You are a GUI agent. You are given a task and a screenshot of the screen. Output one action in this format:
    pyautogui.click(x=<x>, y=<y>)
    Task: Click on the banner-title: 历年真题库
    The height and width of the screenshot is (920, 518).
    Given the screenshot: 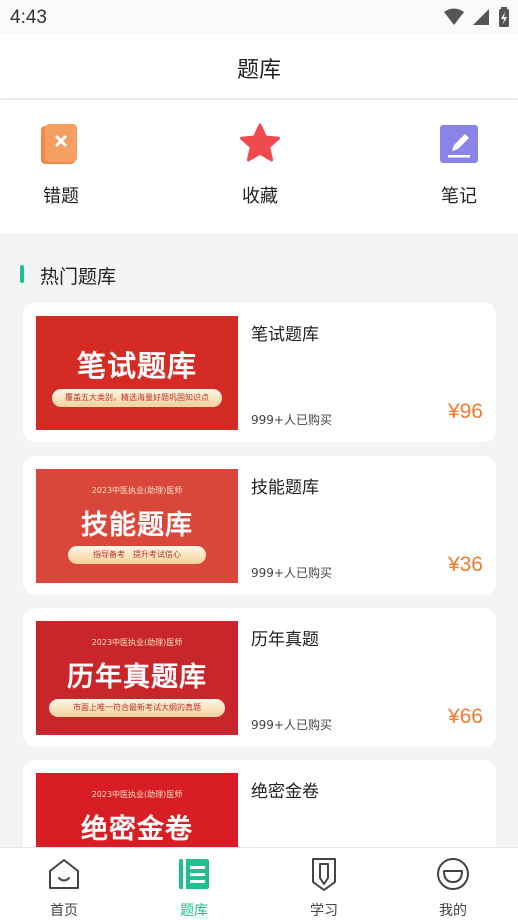 What is the action you would take?
    pyautogui.click(x=137, y=677)
    